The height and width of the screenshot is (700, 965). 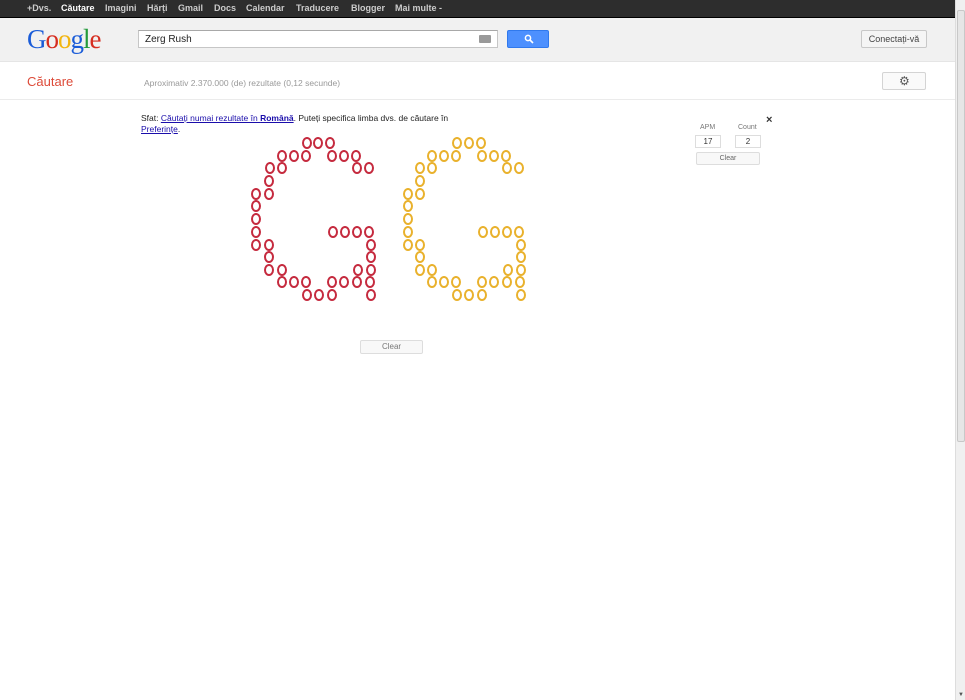 What do you see at coordinates (769, 120) in the screenshot?
I see `close-icon: ×` at bounding box center [769, 120].